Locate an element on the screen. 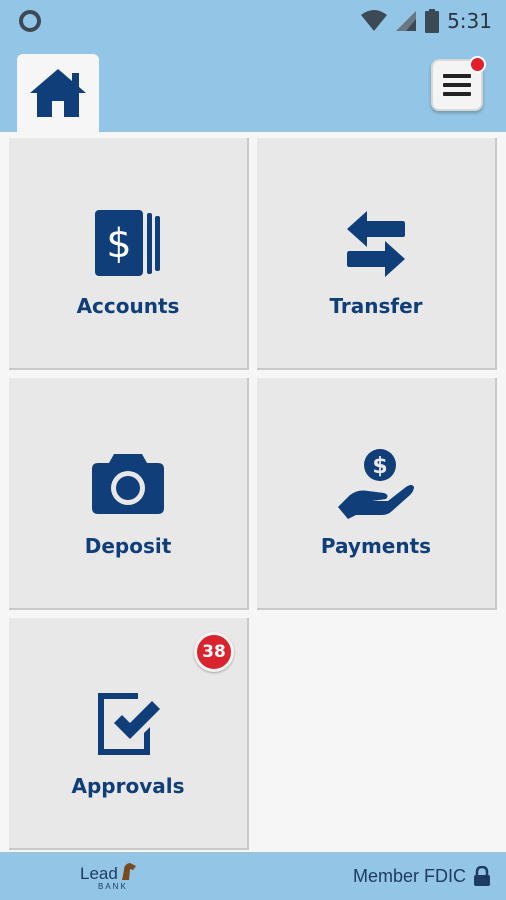  tile-accounts: $ Accounts is located at coordinates (129, 254).